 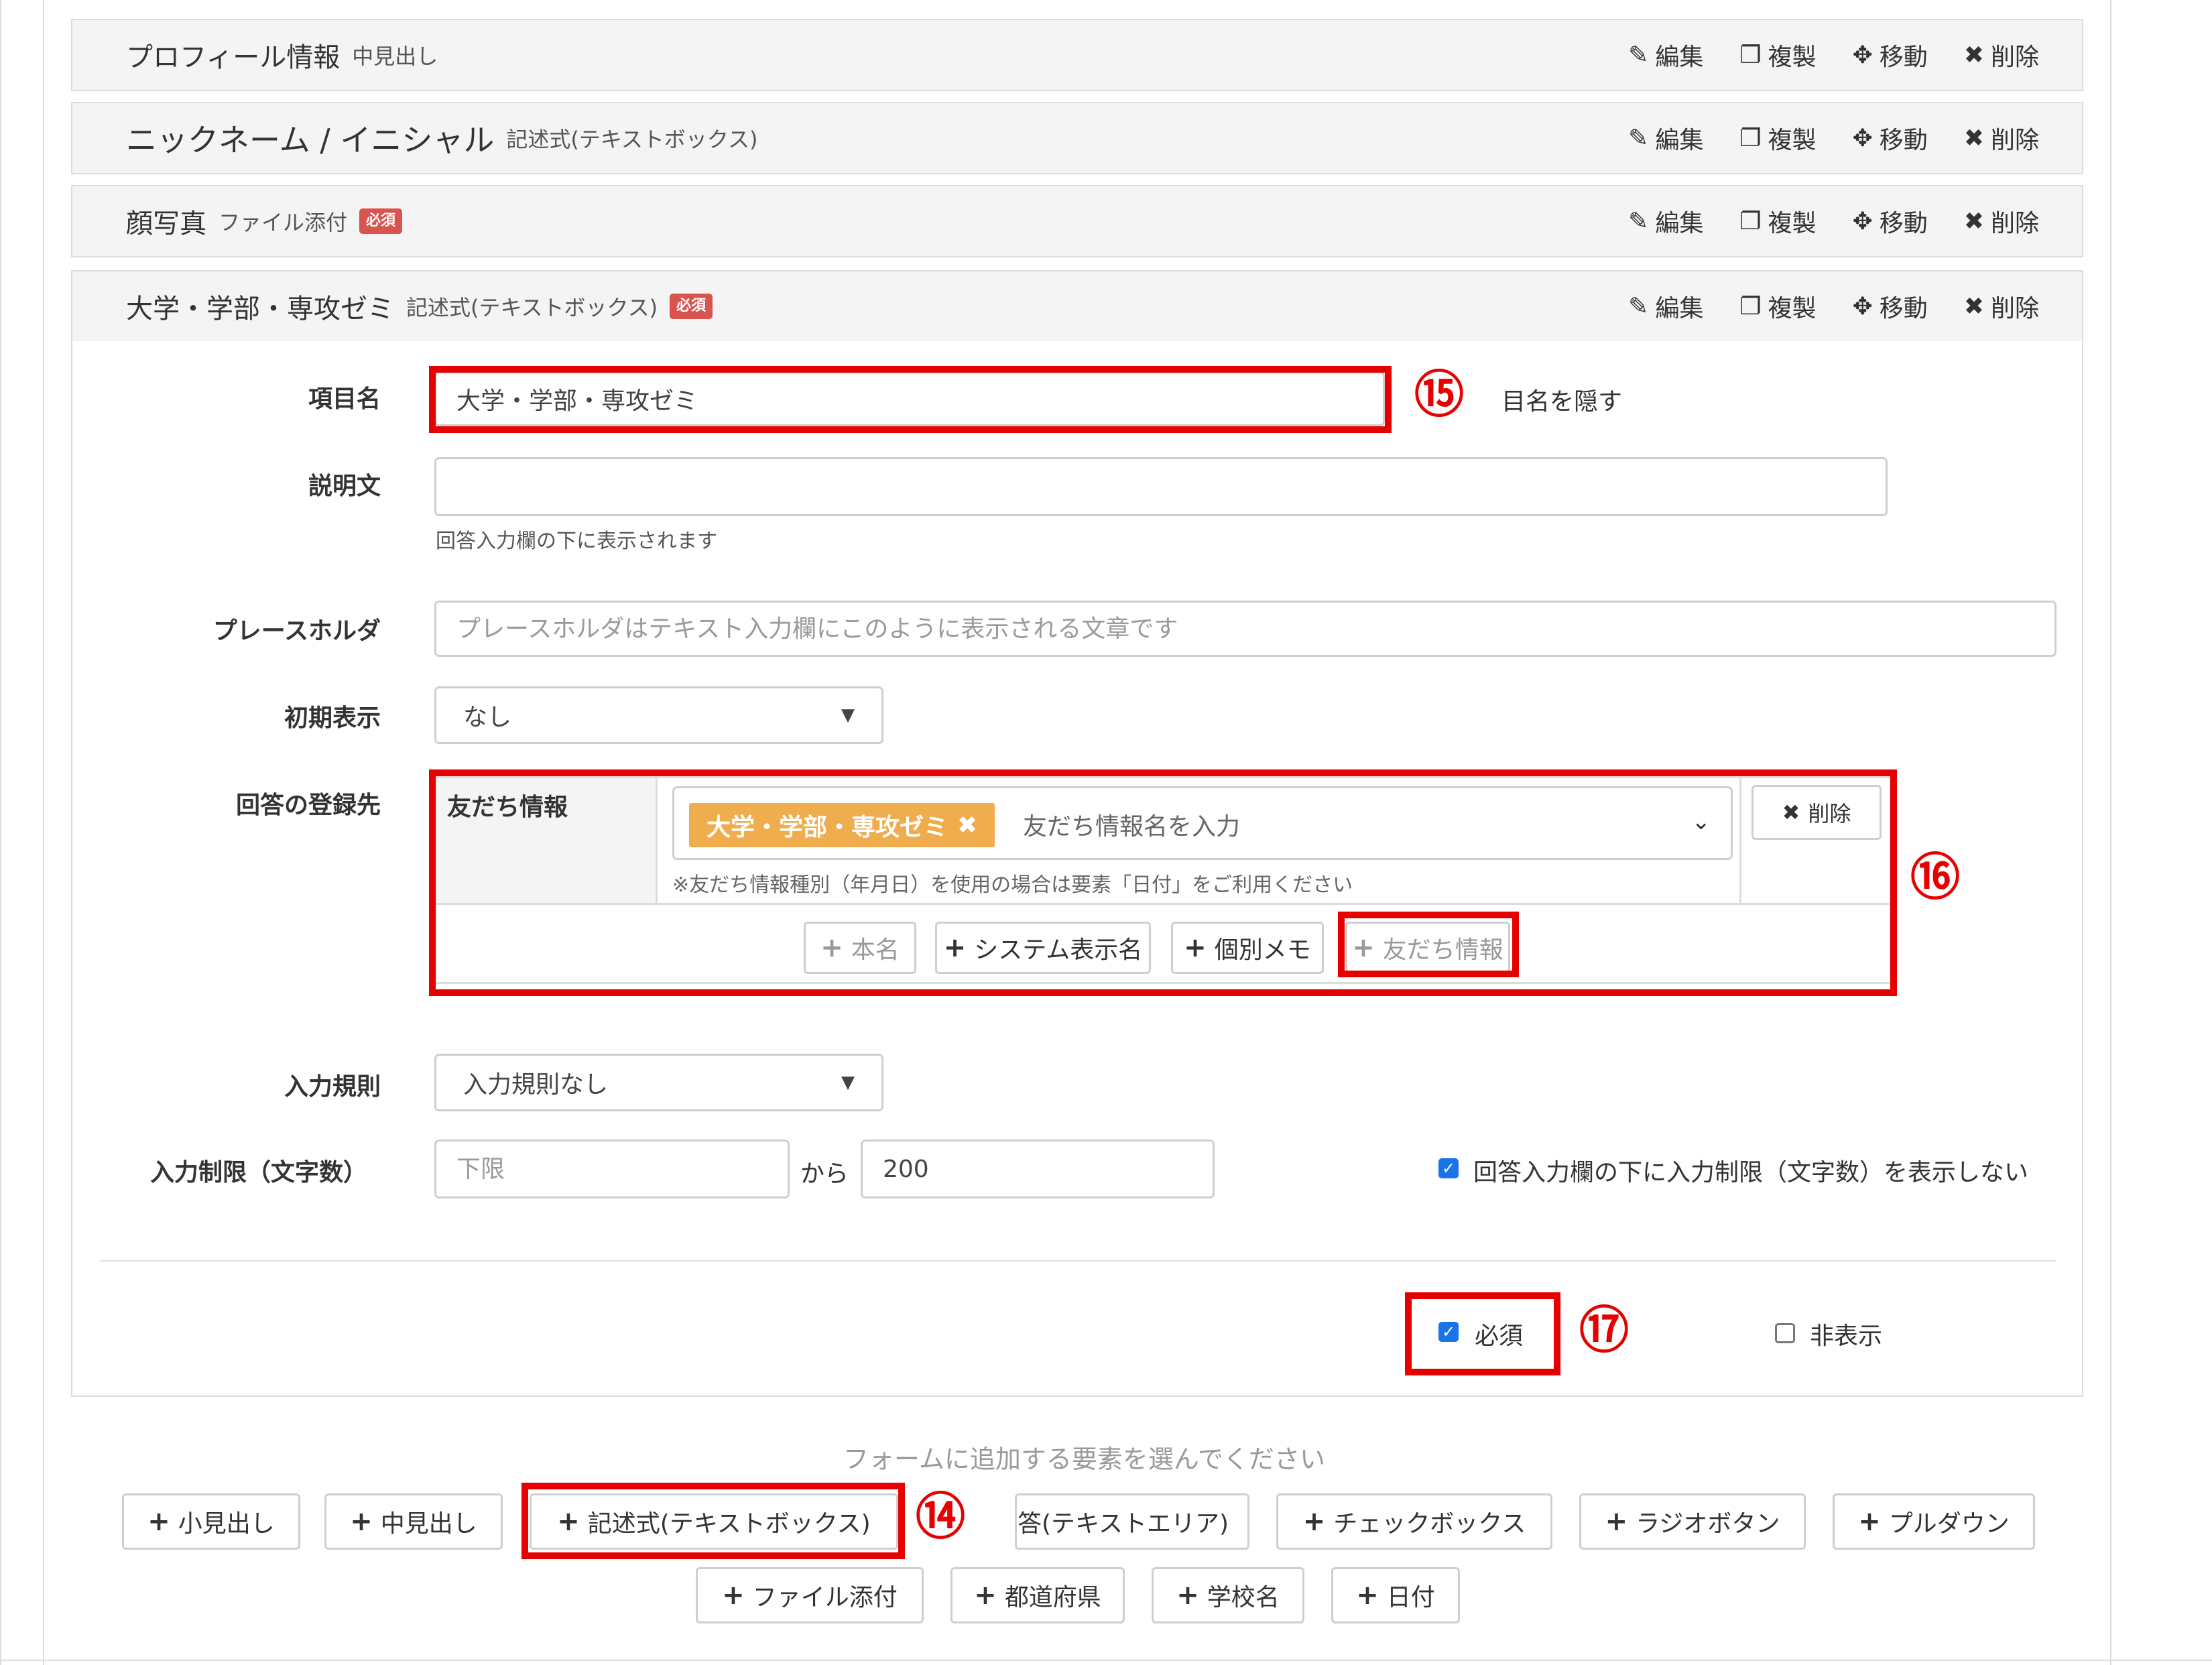 I want to click on registration-delete-button: ✖ 削除, so click(x=1817, y=813).